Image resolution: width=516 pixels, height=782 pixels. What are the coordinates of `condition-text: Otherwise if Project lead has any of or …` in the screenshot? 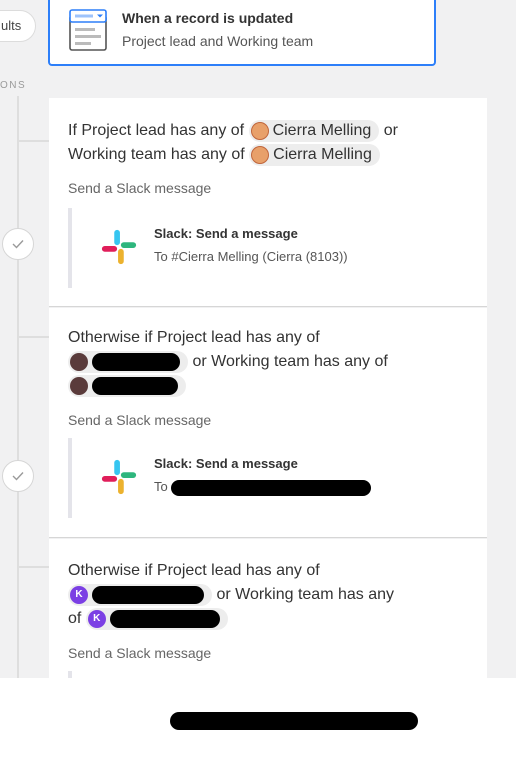 It's located at (273, 362).